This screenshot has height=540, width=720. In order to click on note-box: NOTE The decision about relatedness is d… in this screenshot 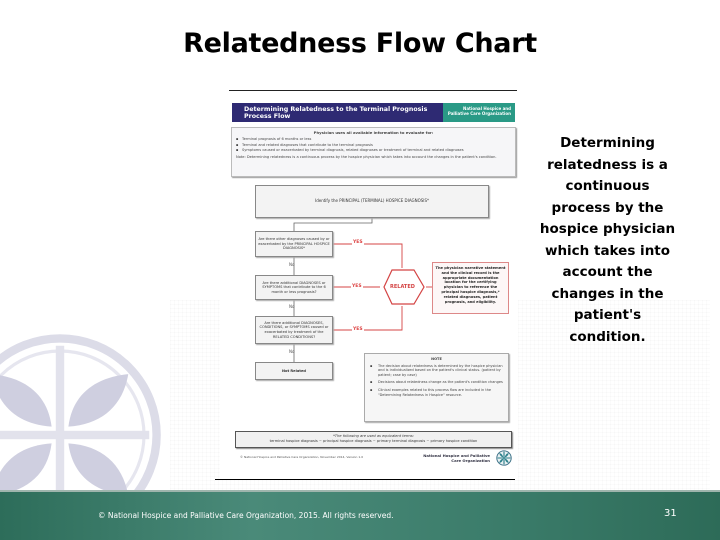, I will do `click(436, 387)`.